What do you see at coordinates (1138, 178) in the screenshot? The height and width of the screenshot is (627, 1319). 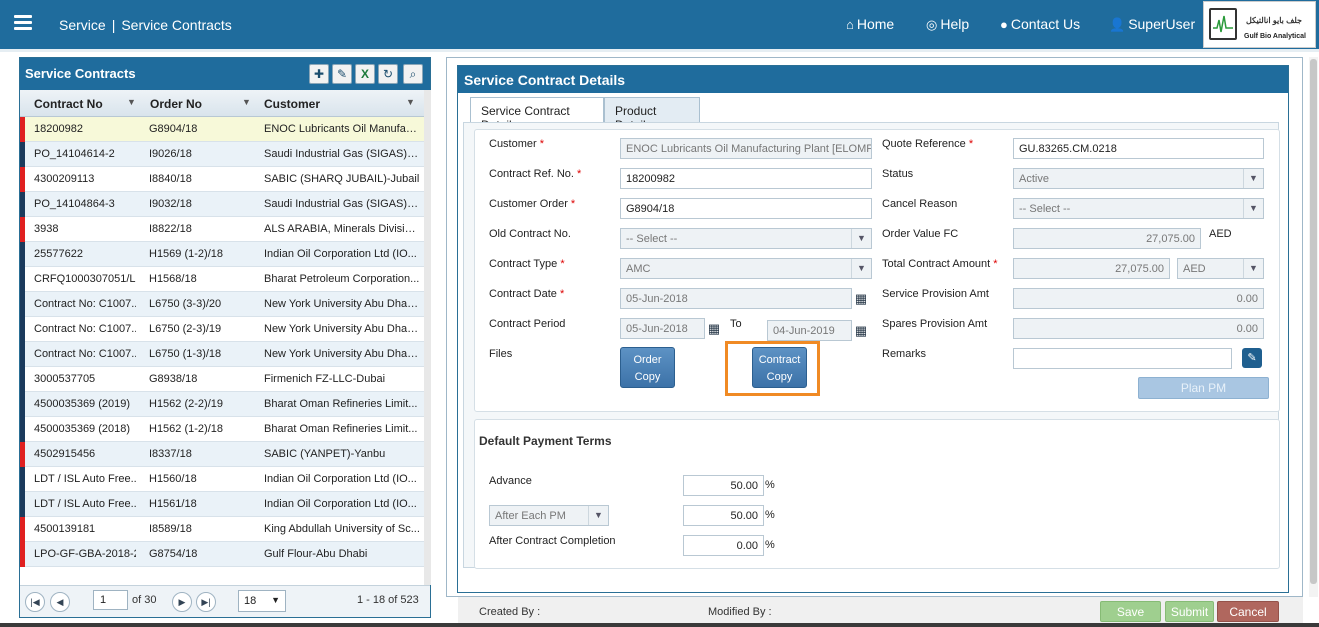 I see `status-select: Active ▼` at bounding box center [1138, 178].